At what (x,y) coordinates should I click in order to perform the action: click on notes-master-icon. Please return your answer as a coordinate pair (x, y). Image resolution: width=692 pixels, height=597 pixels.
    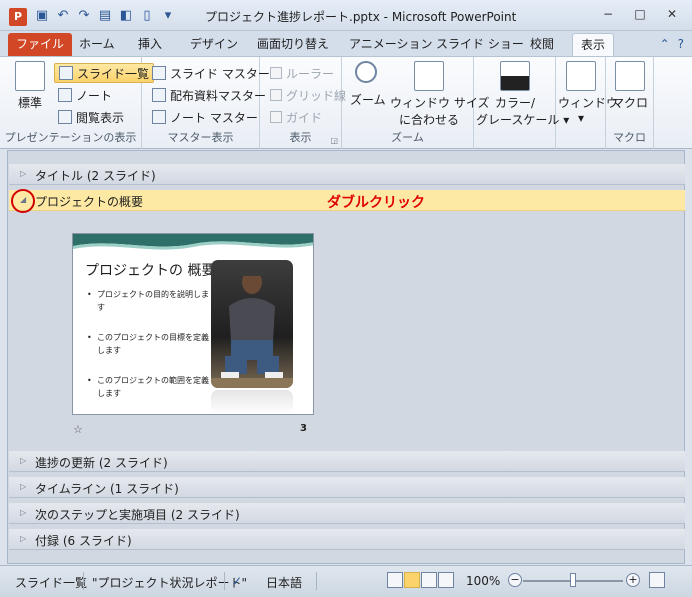
    Looking at the image, I should click on (159, 117).